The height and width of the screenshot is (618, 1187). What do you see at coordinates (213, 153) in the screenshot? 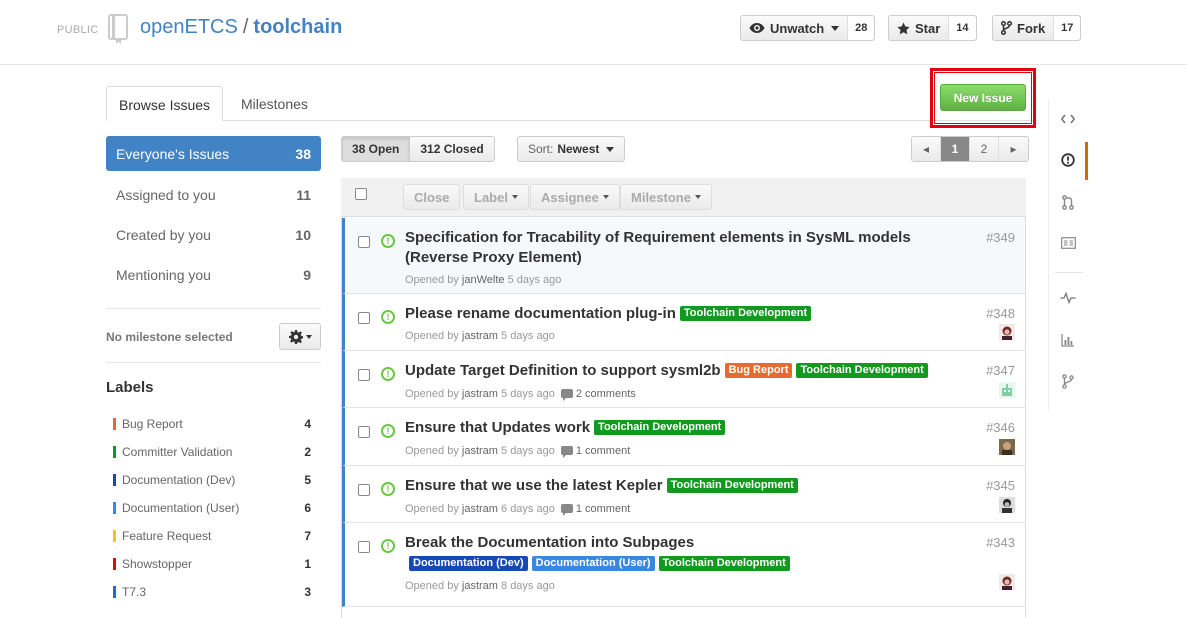
I see `filter-everyones-issues: Everyone's Issues 38` at bounding box center [213, 153].